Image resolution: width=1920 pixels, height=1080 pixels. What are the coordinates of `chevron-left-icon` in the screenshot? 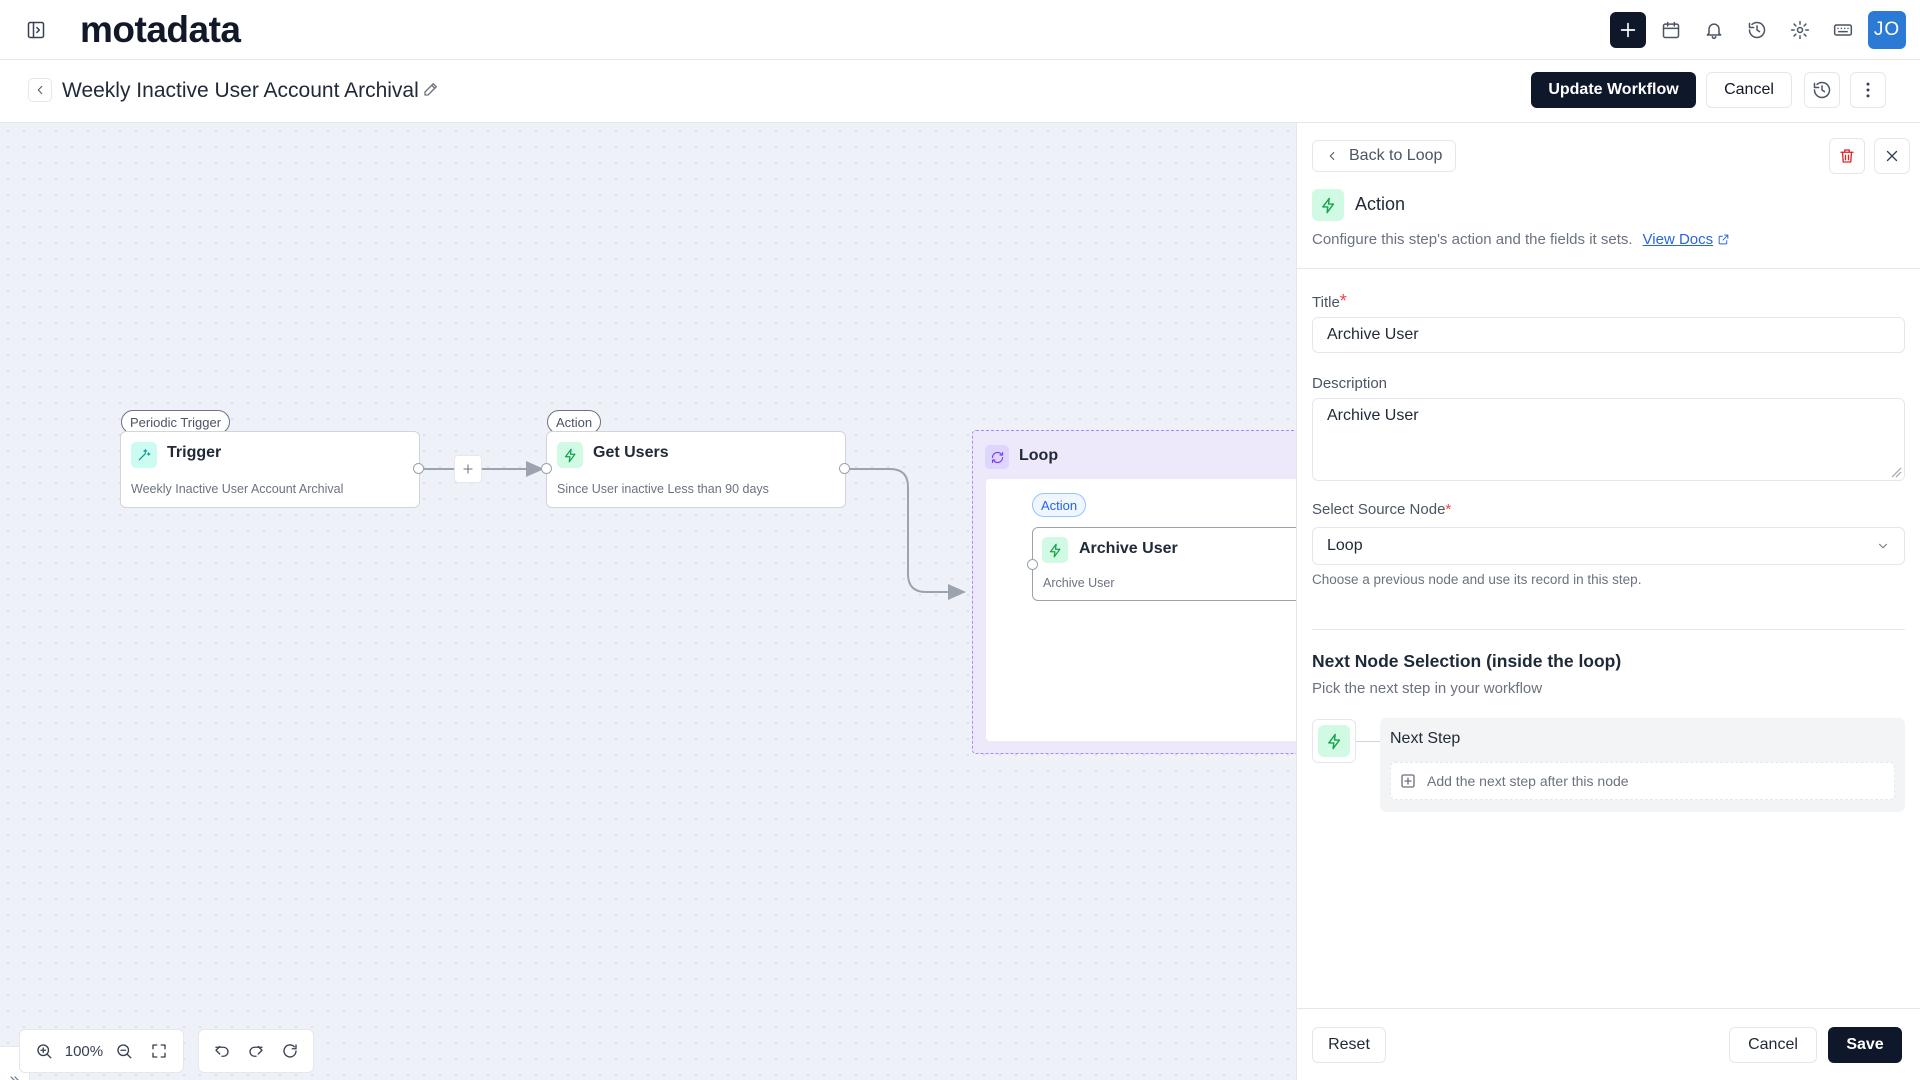 It's located at (1332, 156).